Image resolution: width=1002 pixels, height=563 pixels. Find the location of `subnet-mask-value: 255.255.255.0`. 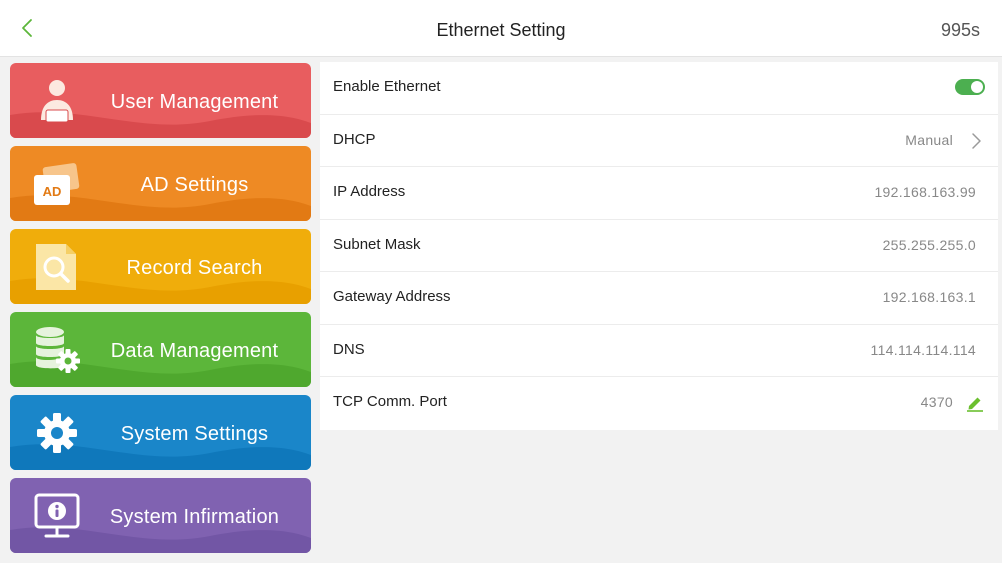

subnet-mask-value: 255.255.255.0 is located at coordinates (929, 244).